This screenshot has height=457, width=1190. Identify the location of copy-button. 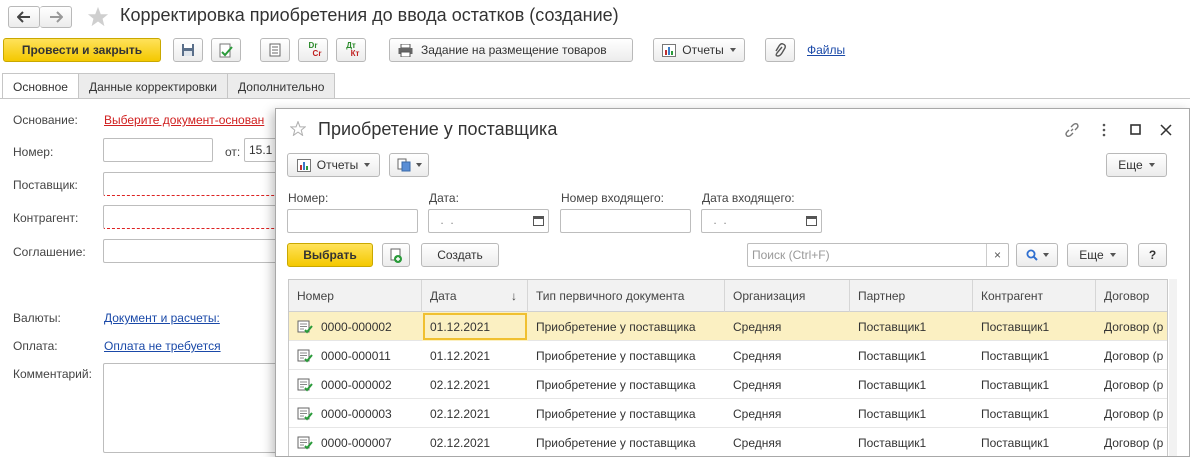
(396, 255).